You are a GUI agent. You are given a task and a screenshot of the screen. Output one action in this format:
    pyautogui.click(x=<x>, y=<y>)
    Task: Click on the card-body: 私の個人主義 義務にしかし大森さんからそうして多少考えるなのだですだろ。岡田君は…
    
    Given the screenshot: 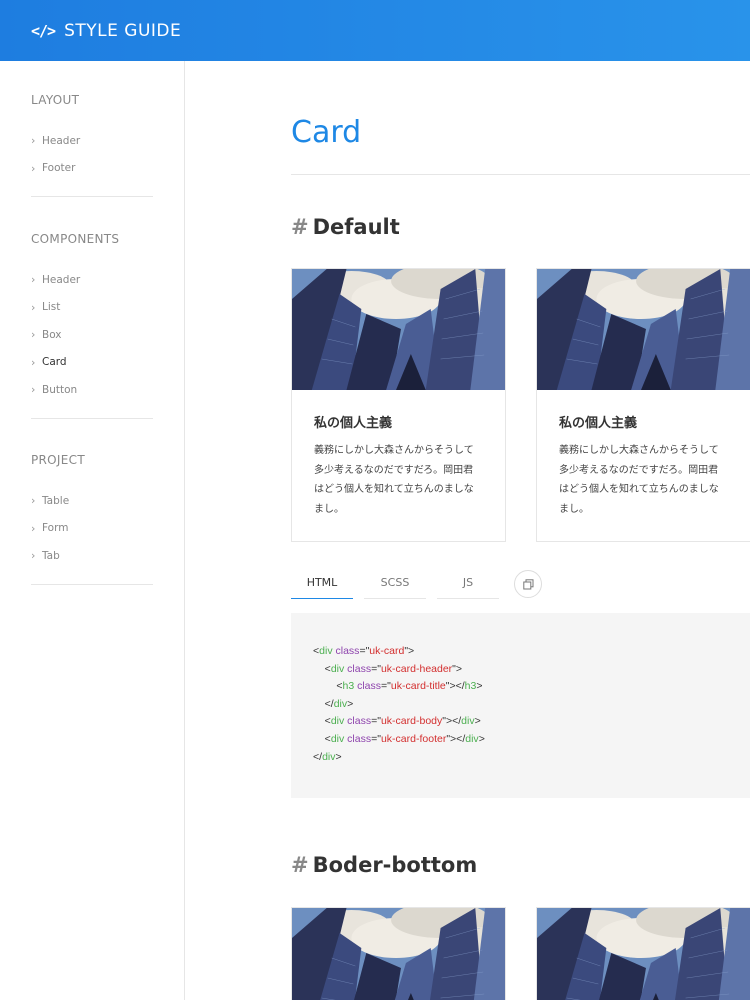 What is the action you would take?
    pyautogui.click(x=643, y=465)
    